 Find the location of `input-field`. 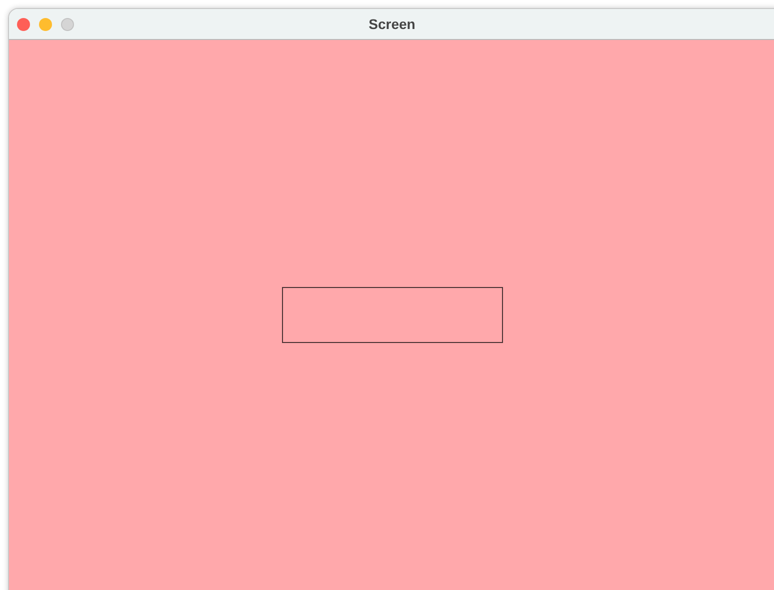

input-field is located at coordinates (392, 315).